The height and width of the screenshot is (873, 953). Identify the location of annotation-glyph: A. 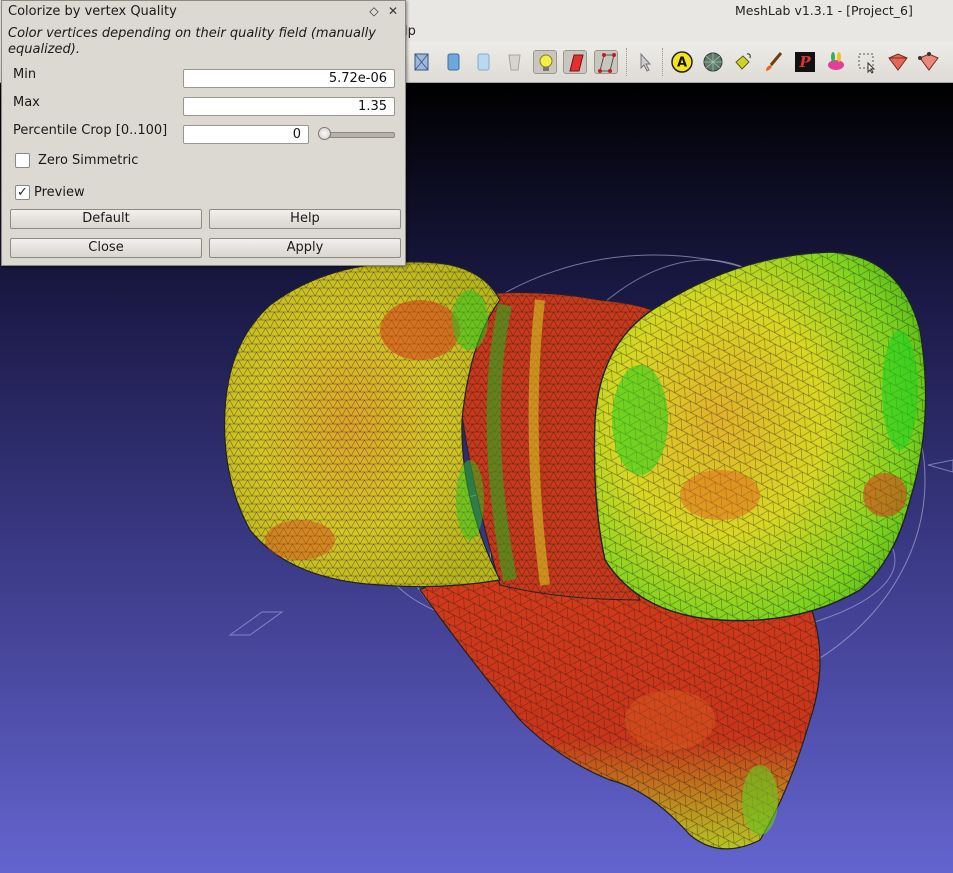
(682, 63).